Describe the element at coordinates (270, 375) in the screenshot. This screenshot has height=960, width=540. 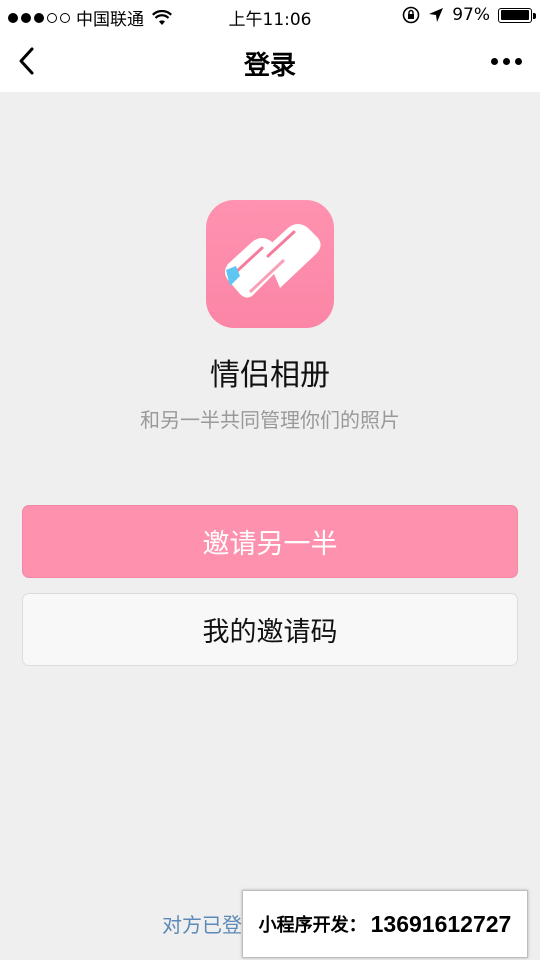
I see `app-name: 情侣相册` at that location.